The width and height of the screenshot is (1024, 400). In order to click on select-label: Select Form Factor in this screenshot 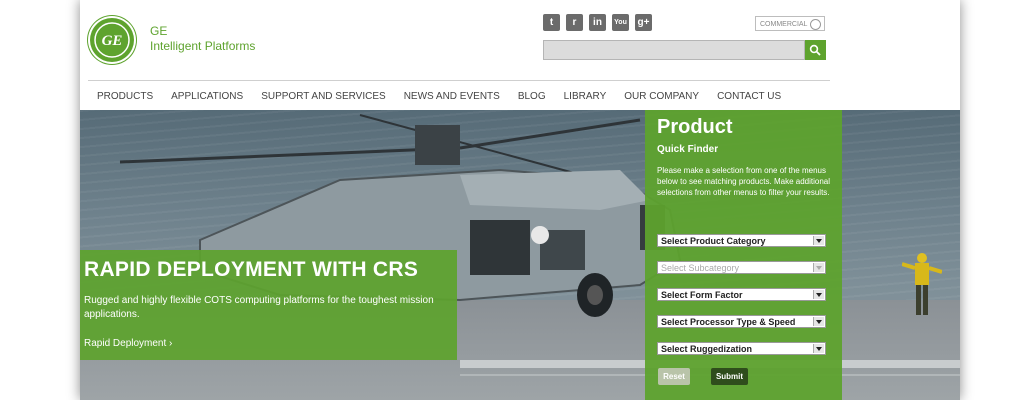, I will do `click(702, 295)`.